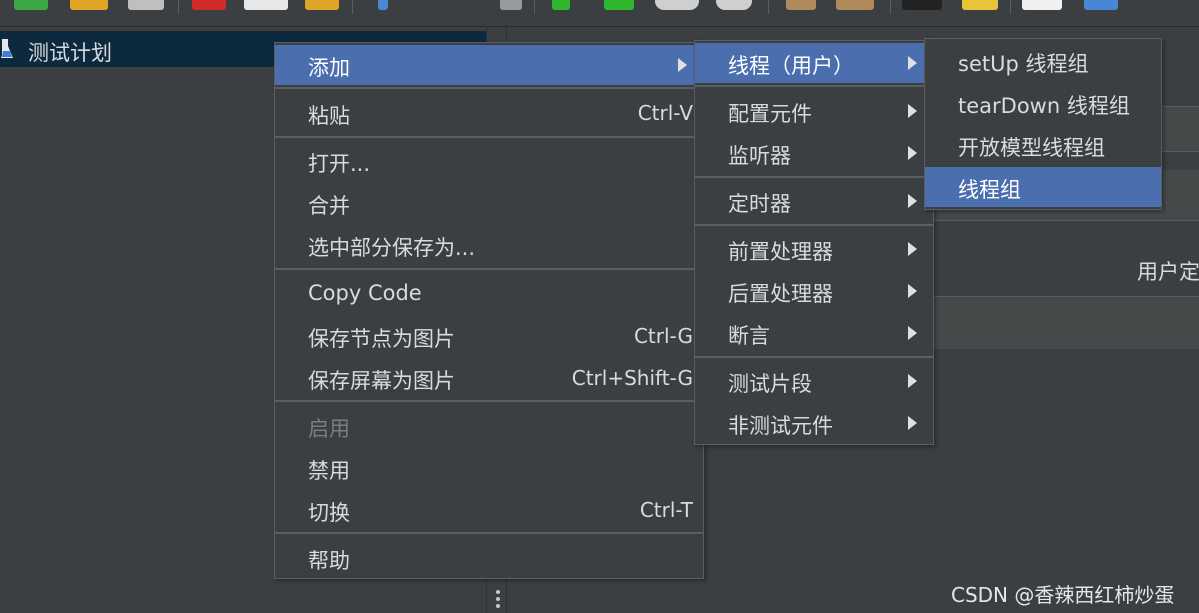  Describe the element at coordinates (1043, 124) in the screenshot. I see `threads-submenu: setUp 线程组 tearDown 线程组 开放模型线程组 线程组` at that location.